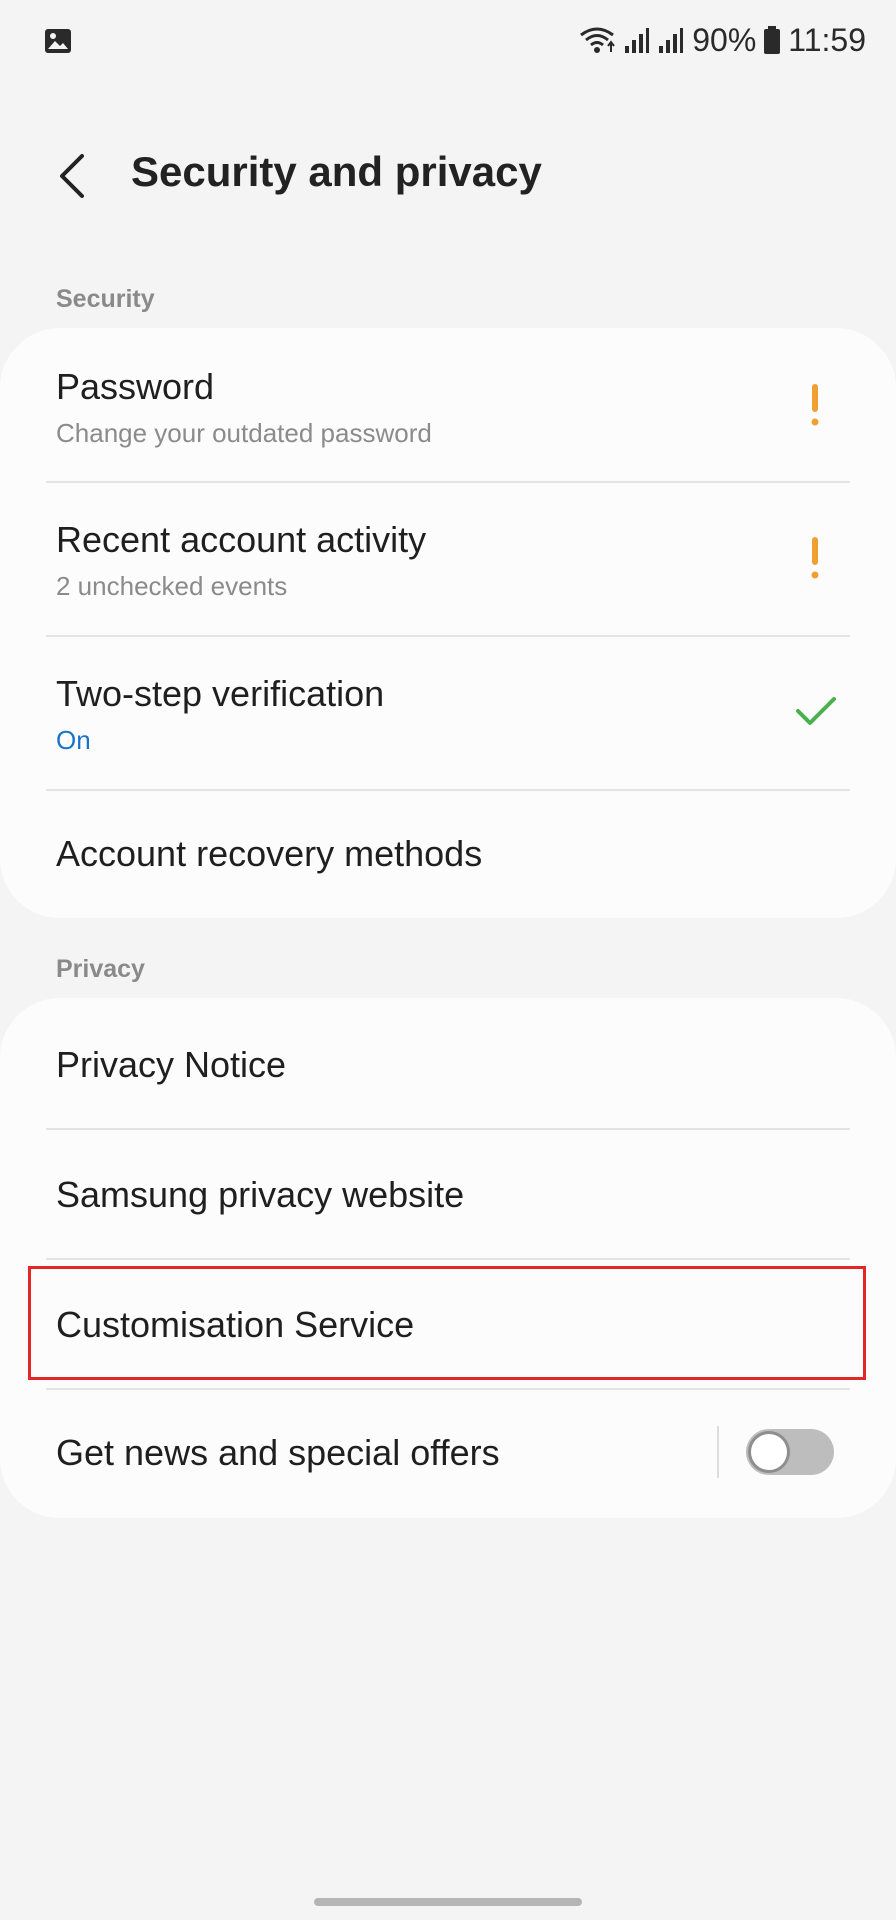  Describe the element at coordinates (220, 693) in the screenshot. I see `row-title: Two-step verification` at that location.